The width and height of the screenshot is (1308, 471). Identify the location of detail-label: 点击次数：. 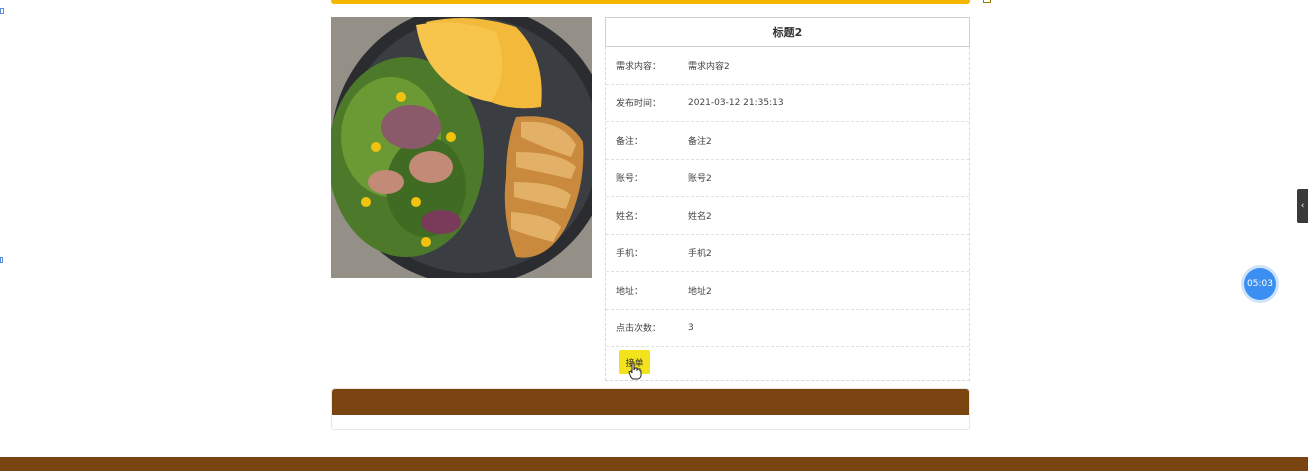
(639, 329).